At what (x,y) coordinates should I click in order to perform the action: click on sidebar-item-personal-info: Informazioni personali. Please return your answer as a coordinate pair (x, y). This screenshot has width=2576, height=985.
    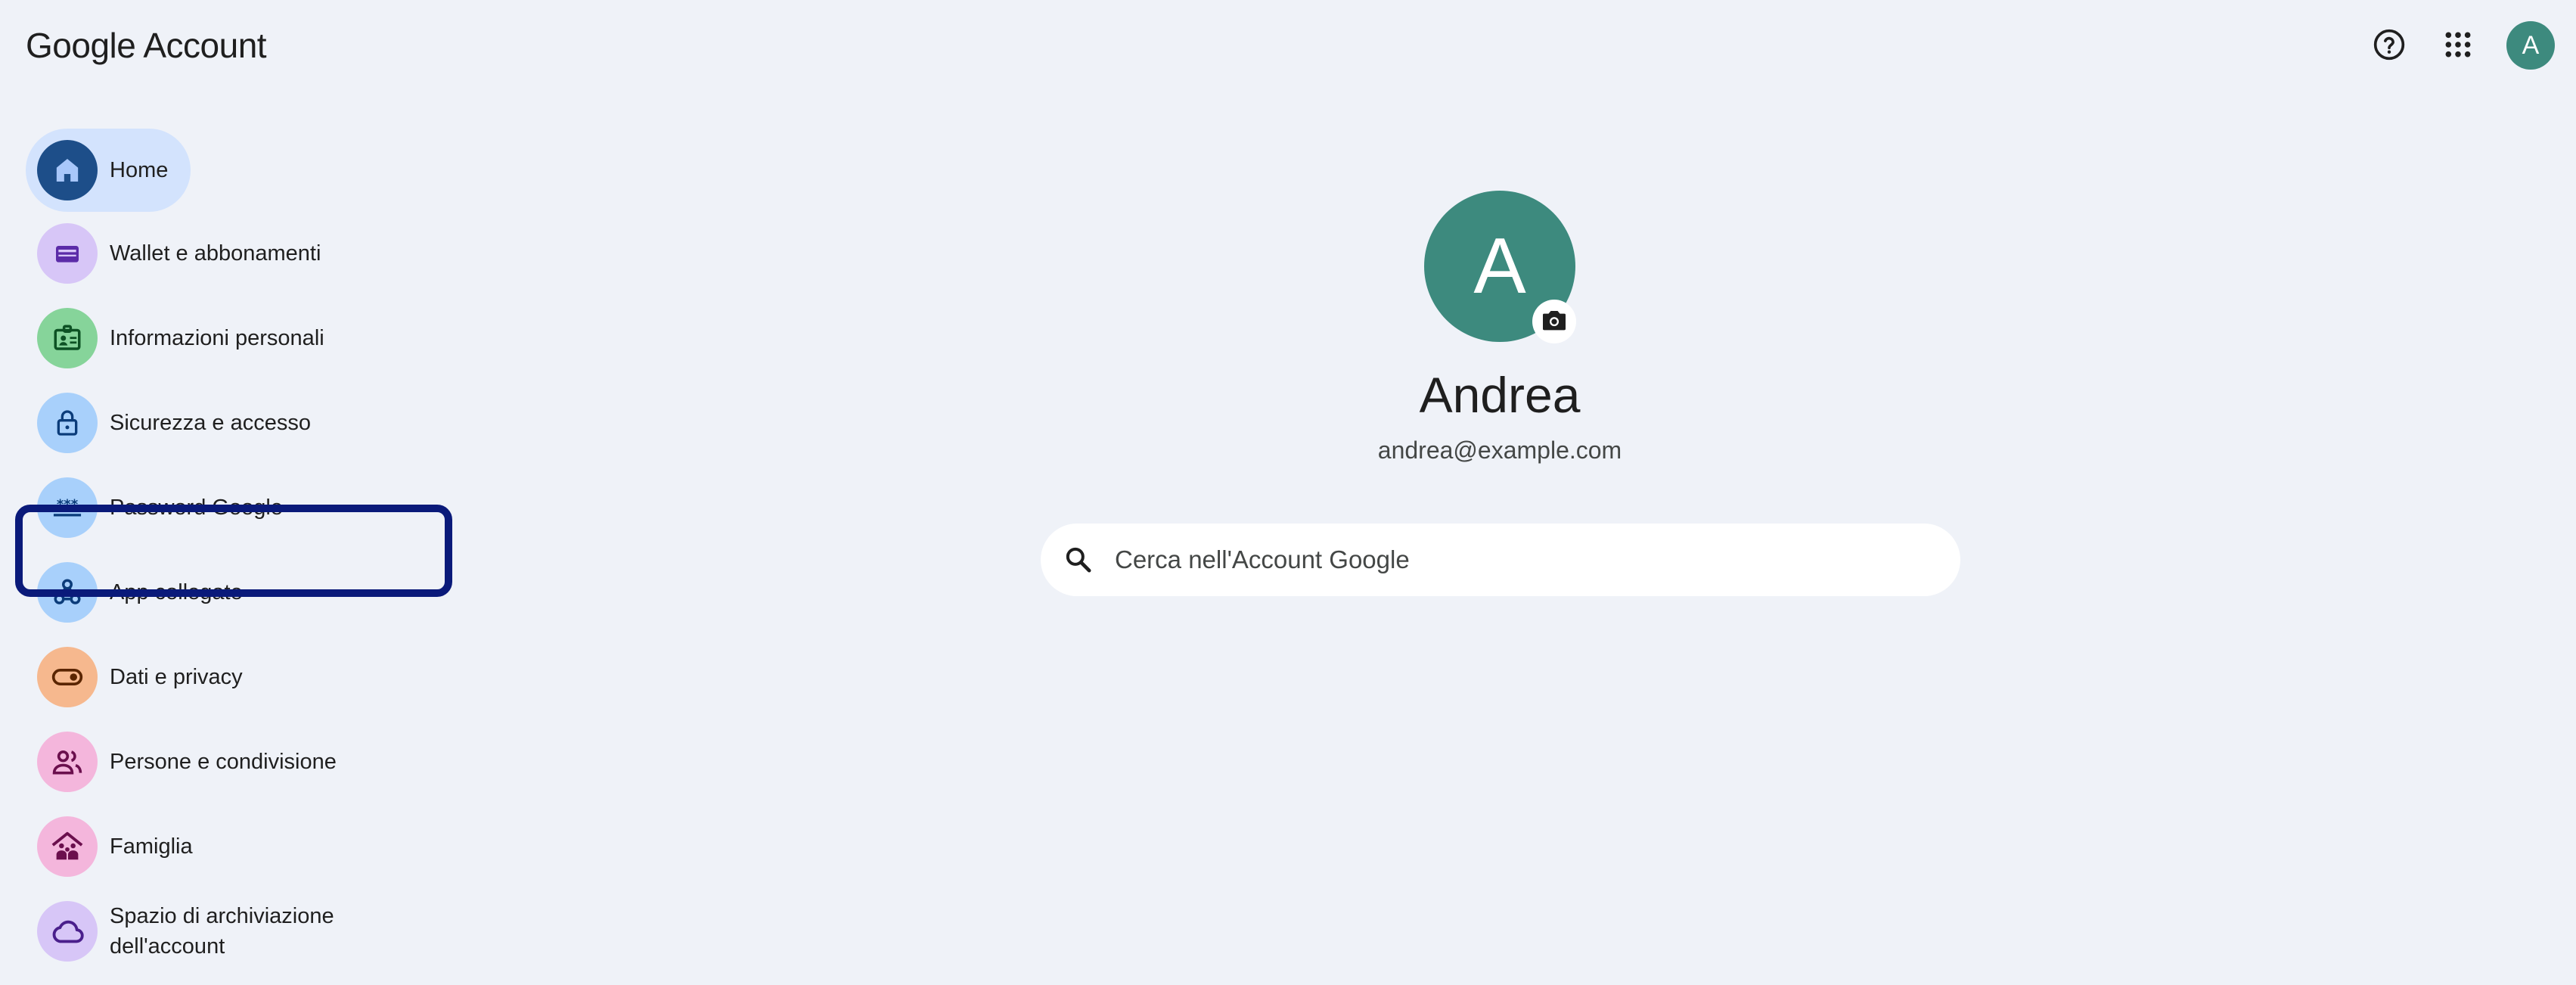
    Looking at the image, I should click on (175, 338).